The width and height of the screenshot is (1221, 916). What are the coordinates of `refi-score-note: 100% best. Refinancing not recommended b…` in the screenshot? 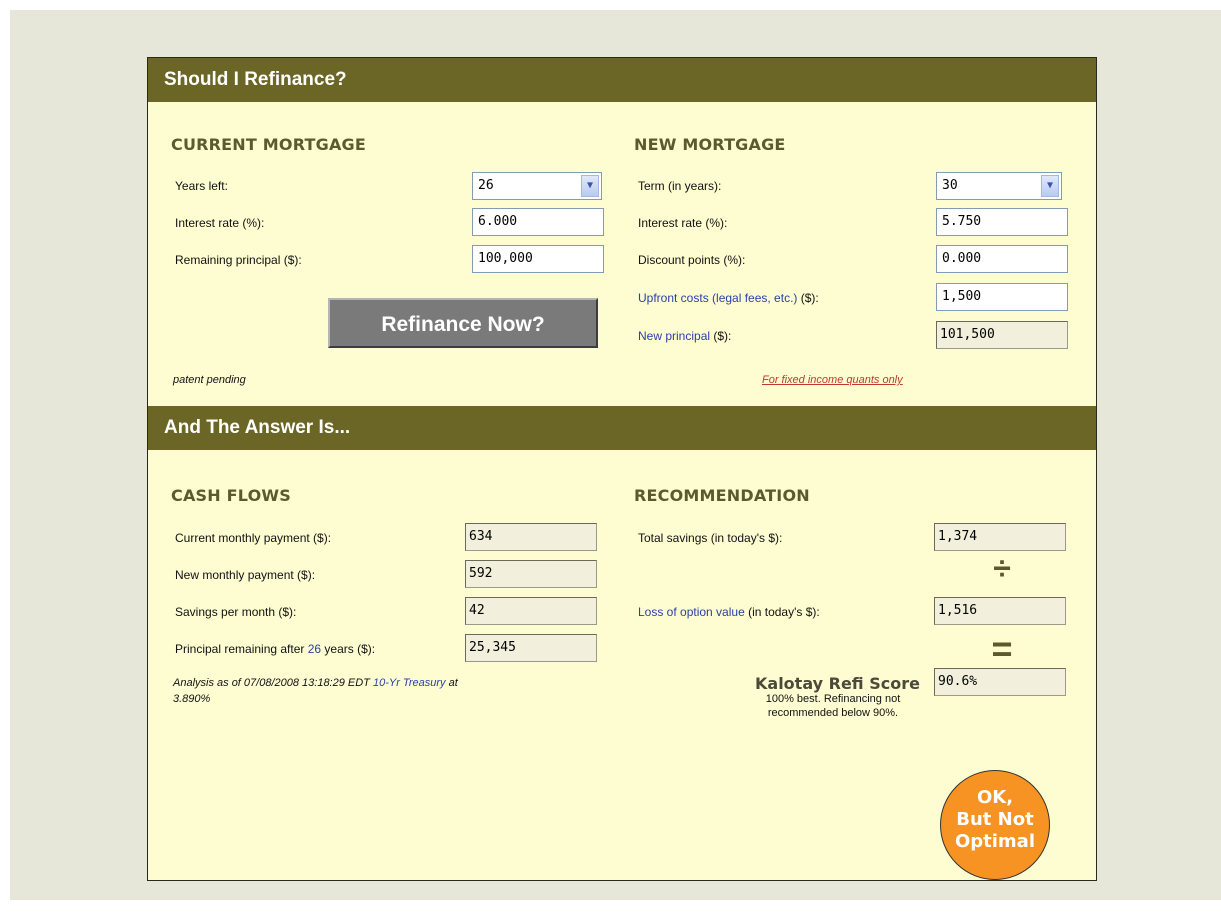 It's located at (833, 706).